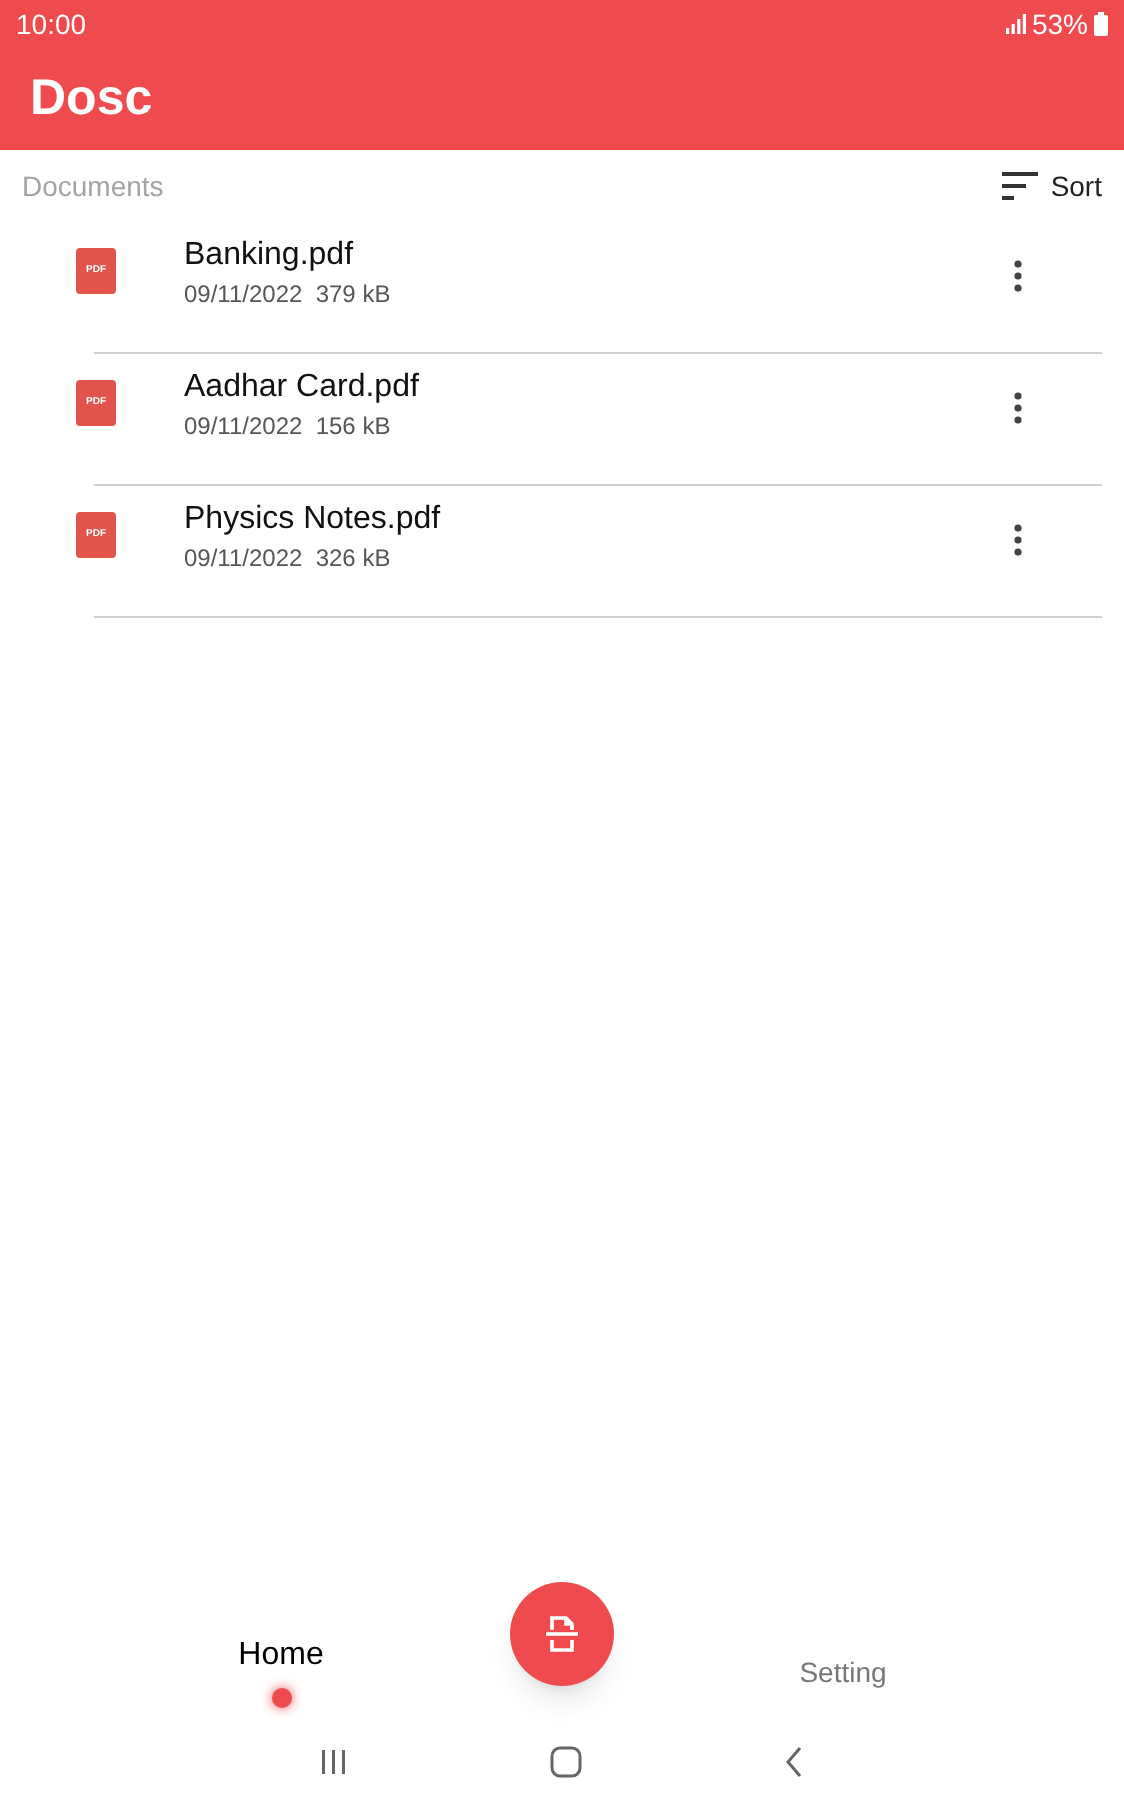  What do you see at coordinates (565, 1762) in the screenshot?
I see `home-icon` at bounding box center [565, 1762].